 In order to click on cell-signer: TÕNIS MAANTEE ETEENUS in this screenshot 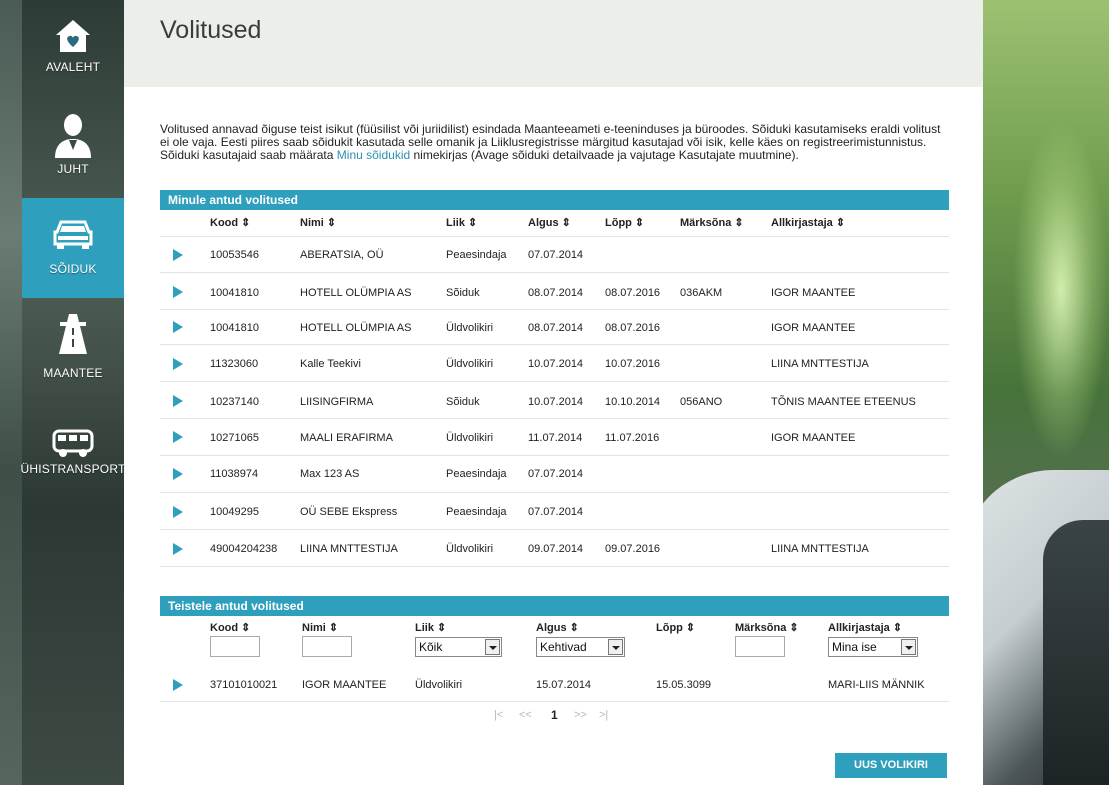, I will do `click(843, 402)`.